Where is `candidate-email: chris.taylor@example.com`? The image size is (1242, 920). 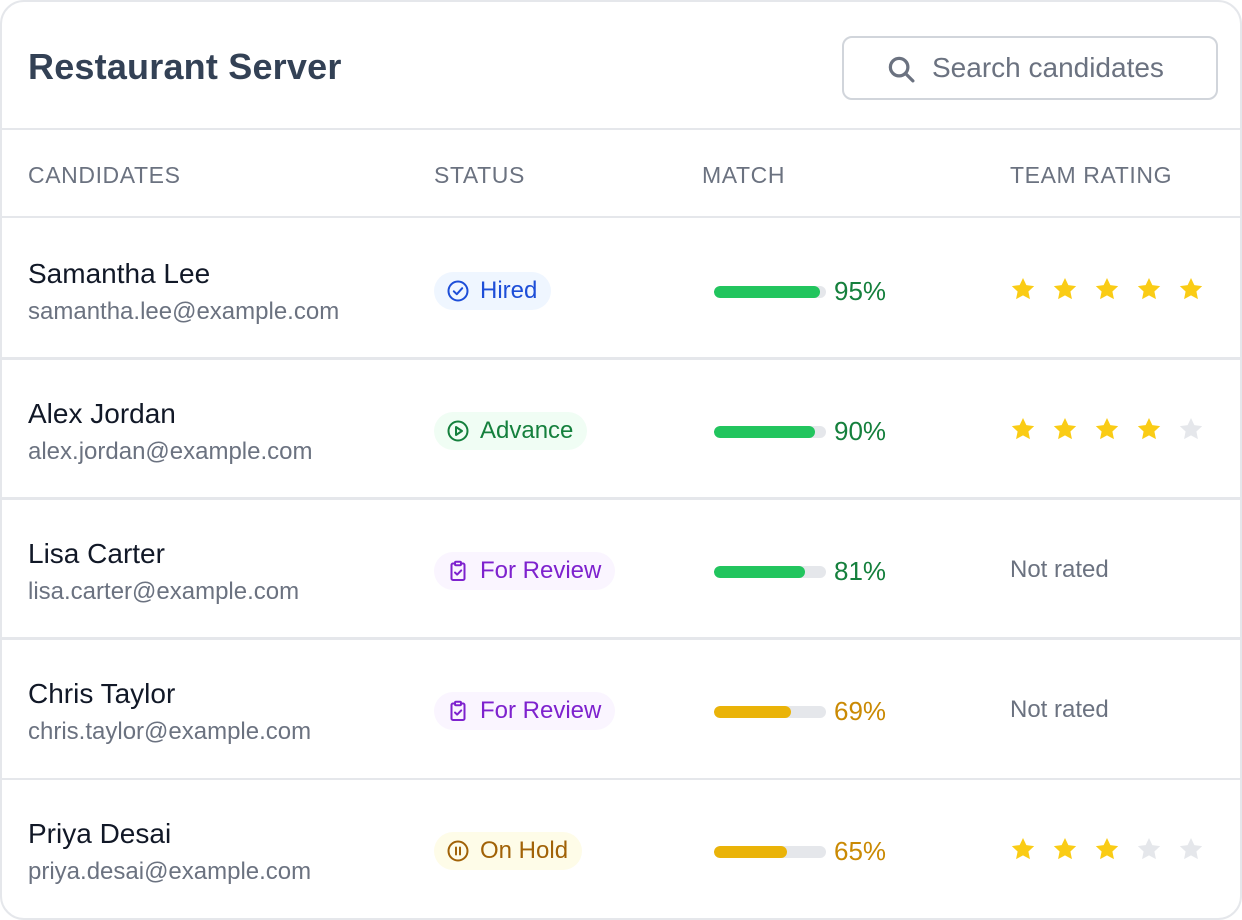 candidate-email: chris.taylor@example.com is located at coordinates (170, 731).